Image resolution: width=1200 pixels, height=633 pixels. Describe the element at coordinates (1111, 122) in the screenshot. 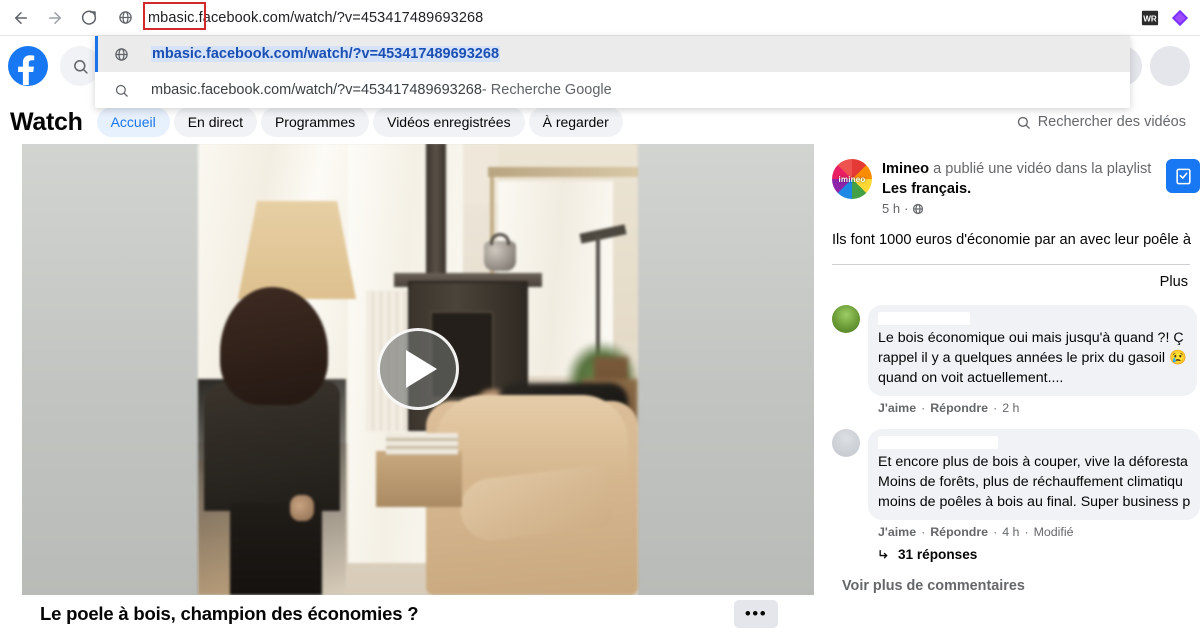

I see `video-search-placeholder: Rechercher des vidéos` at that location.